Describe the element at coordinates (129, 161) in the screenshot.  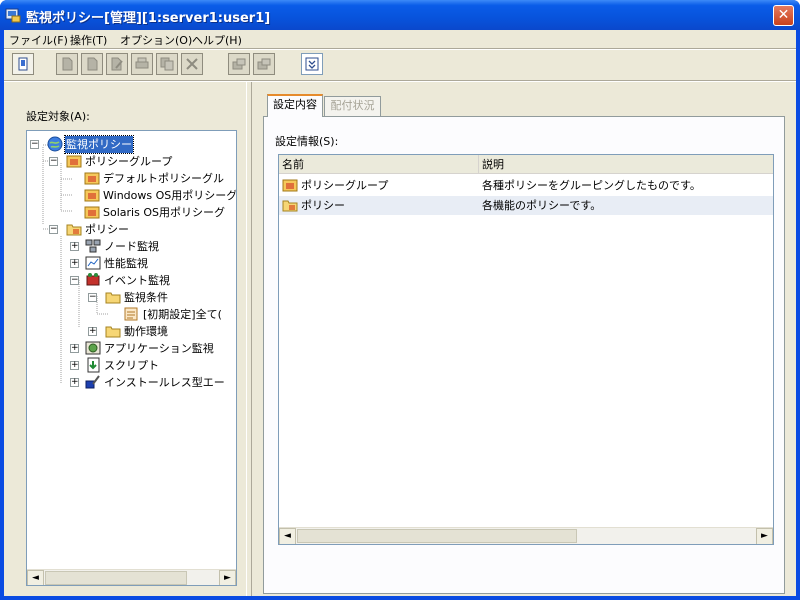
I see `tree-node-label: ポリシーグループ` at that location.